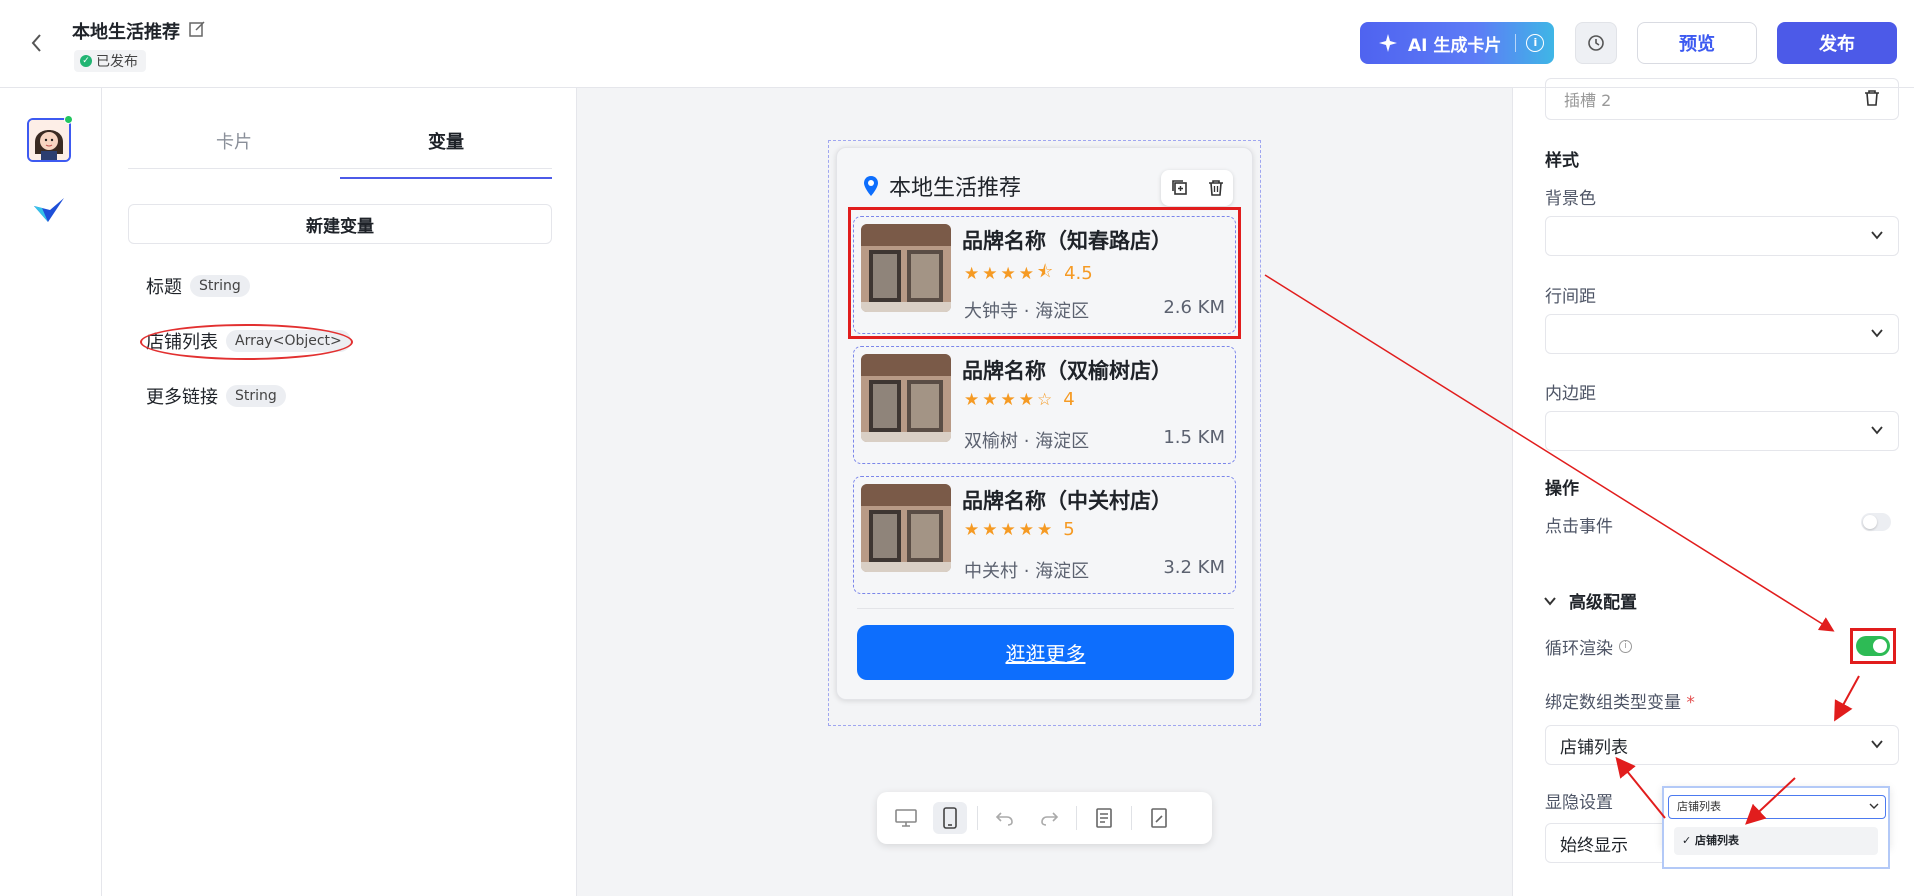  I want to click on loop-render-label: 循环渲染, so click(1579, 649).